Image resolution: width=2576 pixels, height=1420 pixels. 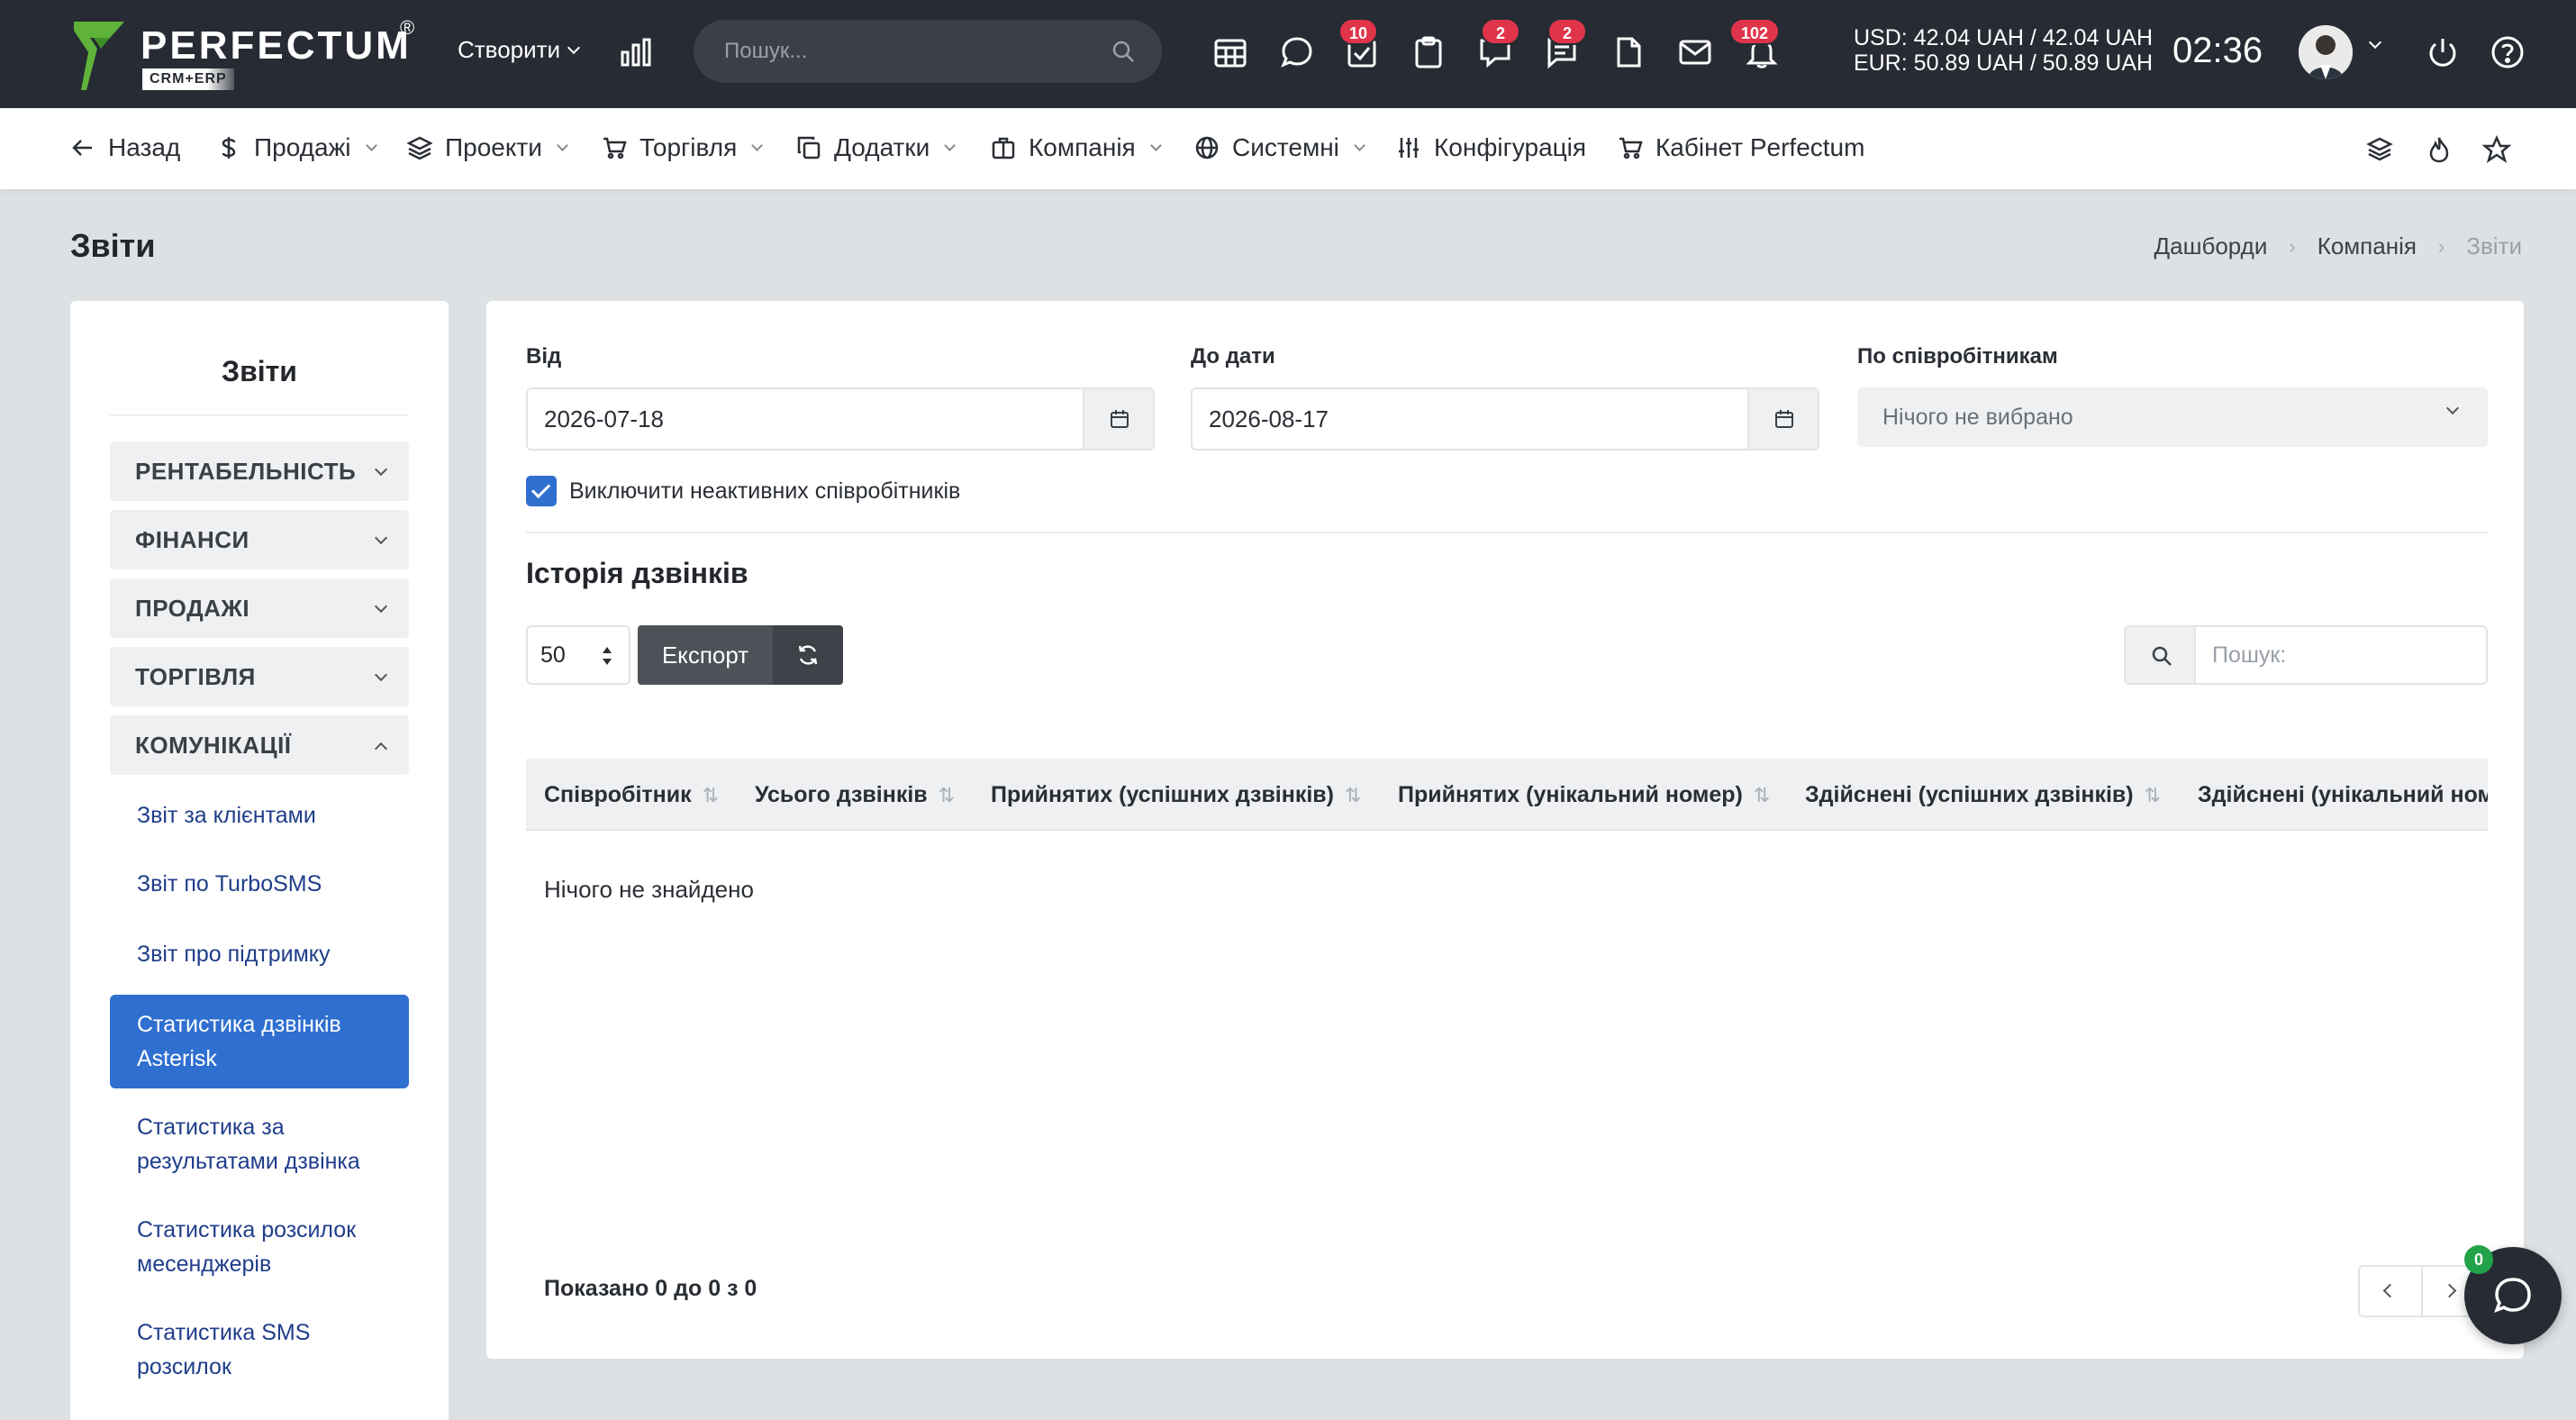 I want to click on page-length-select: 50, so click(x=578, y=655).